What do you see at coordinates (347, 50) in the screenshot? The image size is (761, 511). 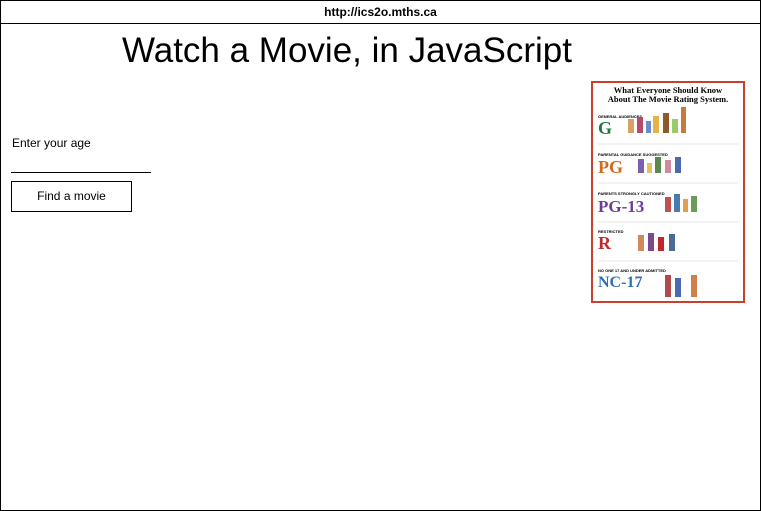 I see `page-title: Watch a Movie, in JavaScript` at bounding box center [347, 50].